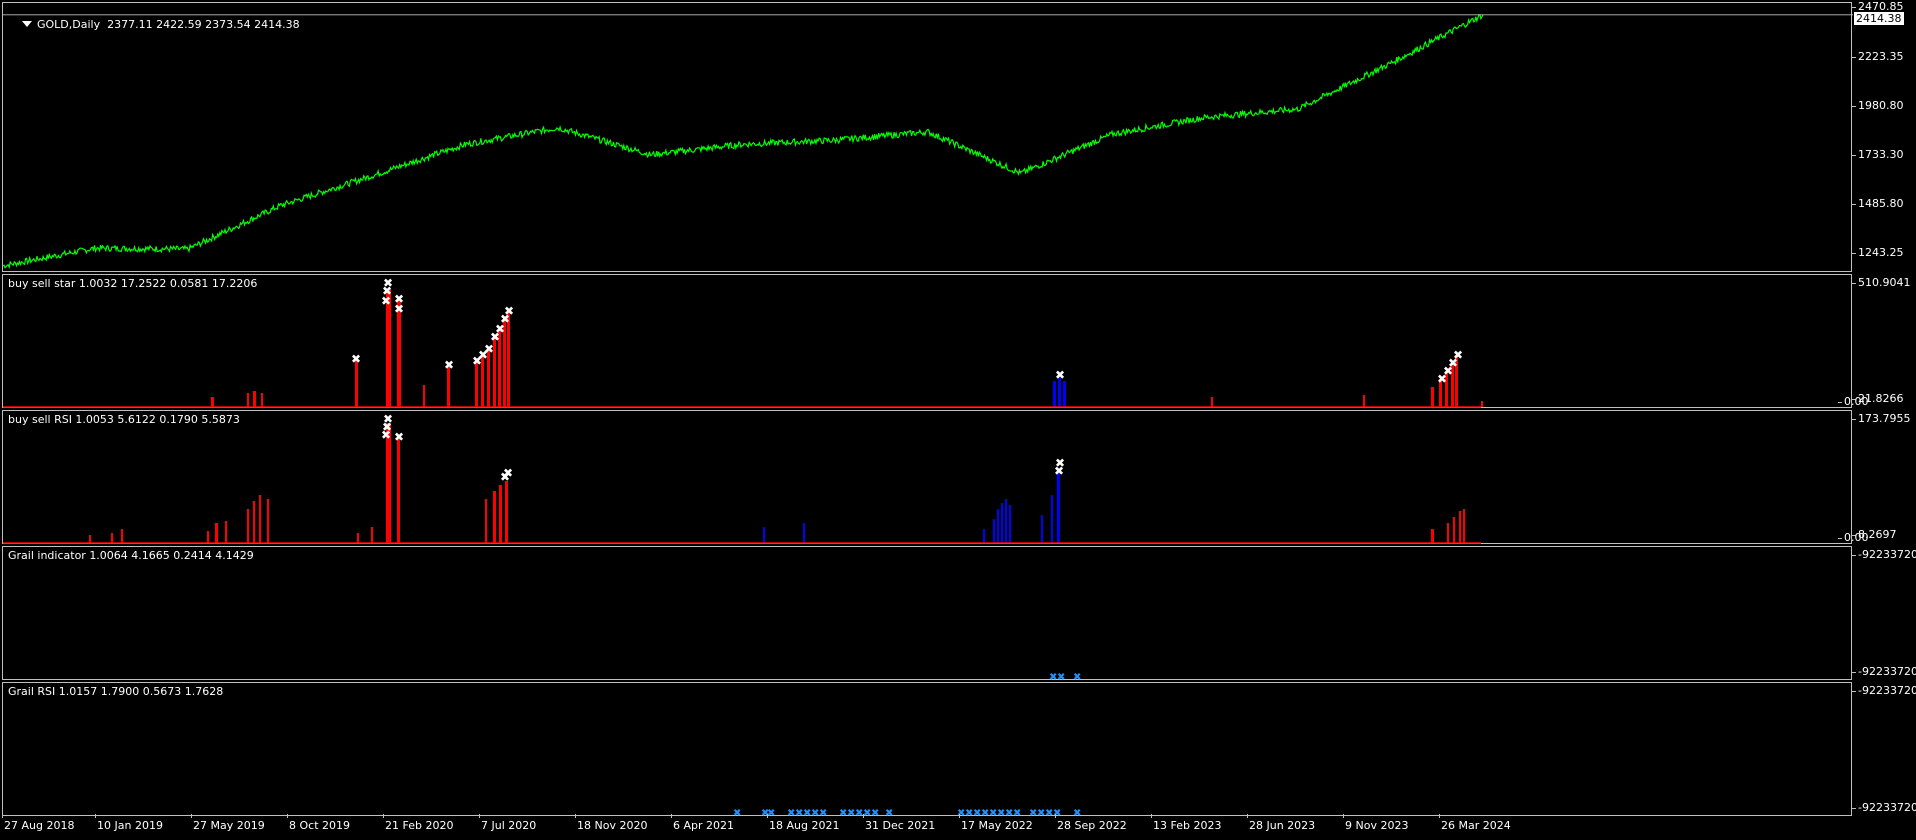 The width and height of the screenshot is (1916, 840). Describe the element at coordinates (1878, 105) in the screenshot. I see `price-tick: 1980.80` at that location.